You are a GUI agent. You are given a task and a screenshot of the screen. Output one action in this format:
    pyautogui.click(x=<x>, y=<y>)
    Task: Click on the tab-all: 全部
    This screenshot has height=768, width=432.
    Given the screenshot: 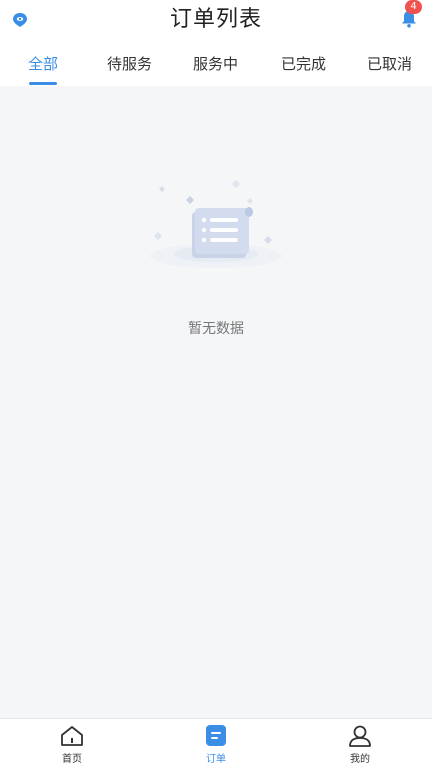 What is the action you would take?
    pyautogui.click(x=43, y=66)
    